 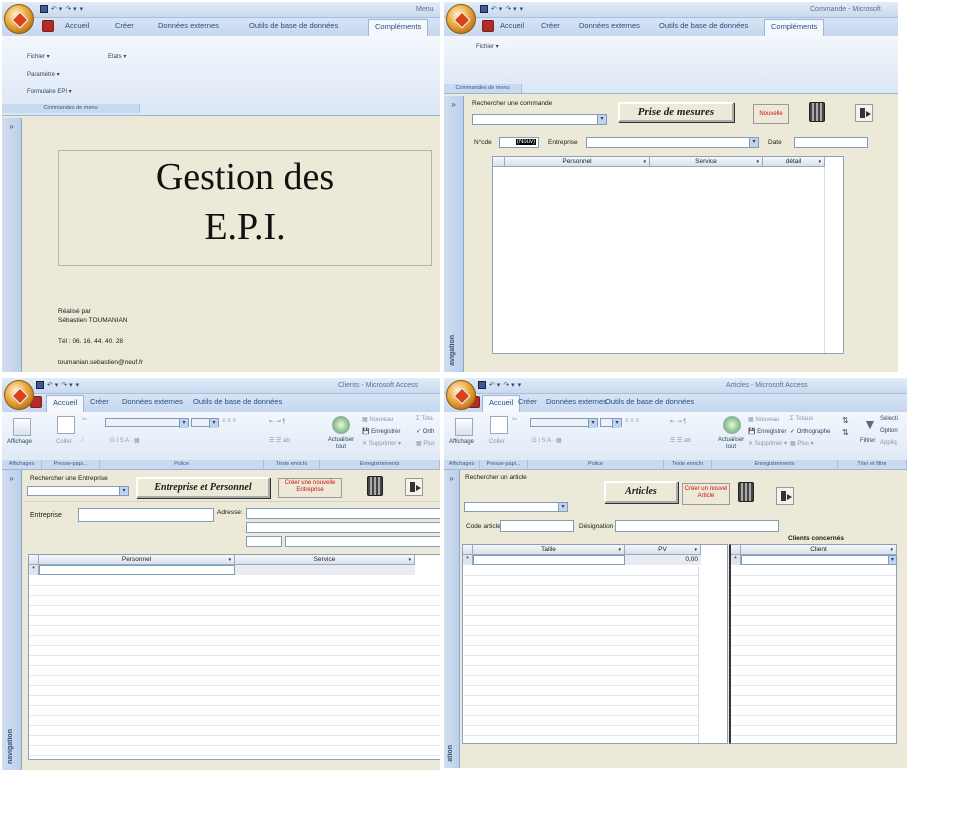 What do you see at coordinates (831, 142) in the screenshot?
I see `date-field` at bounding box center [831, 142].